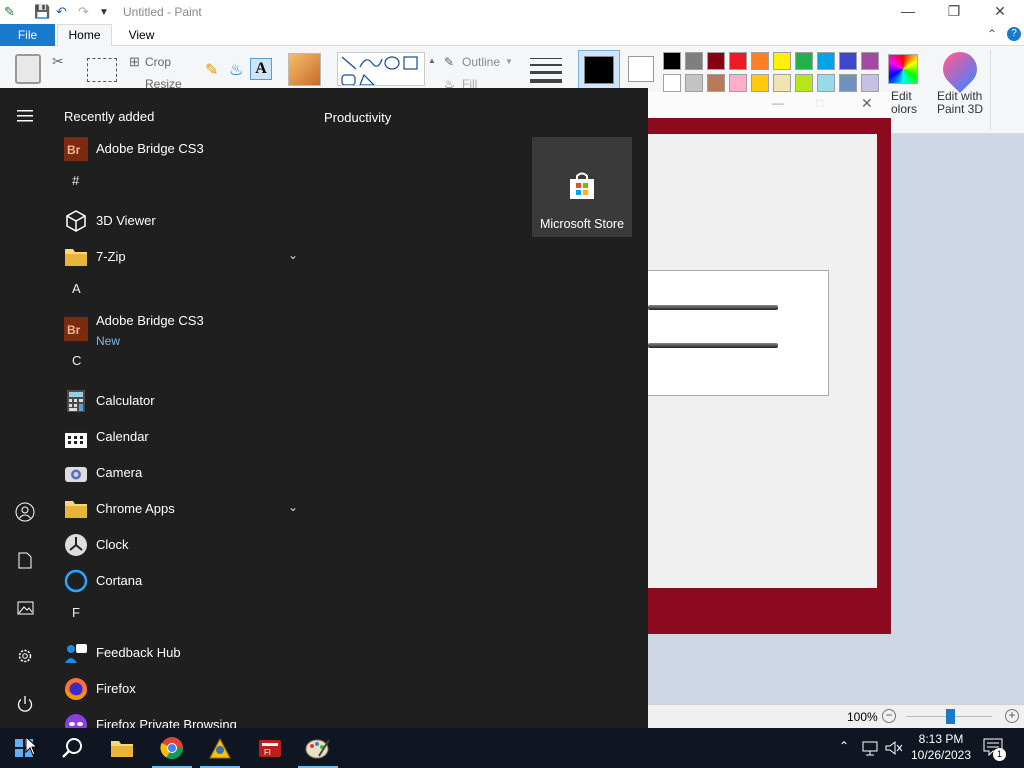 This screenshot has height=768, width=1024. What do you see at coordinates (871, 748) in the screenshot?
I see `network-icon` at bounding box center [871, 748].